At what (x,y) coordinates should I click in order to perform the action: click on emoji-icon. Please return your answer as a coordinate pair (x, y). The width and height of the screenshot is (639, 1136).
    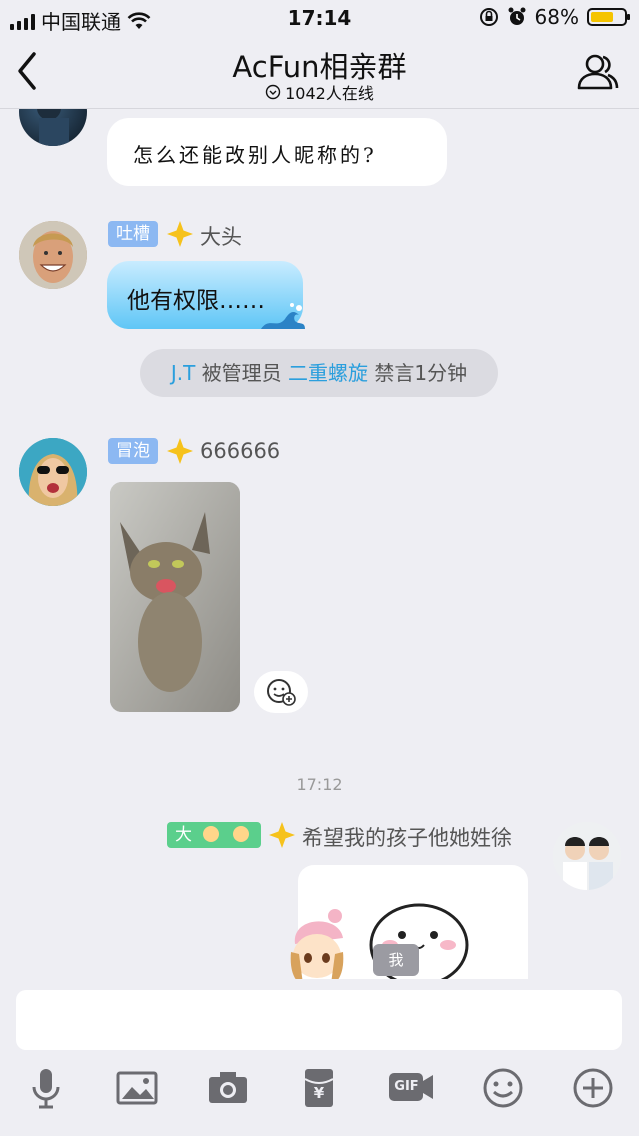
    Looking at the image, I should click on (503, 1088).